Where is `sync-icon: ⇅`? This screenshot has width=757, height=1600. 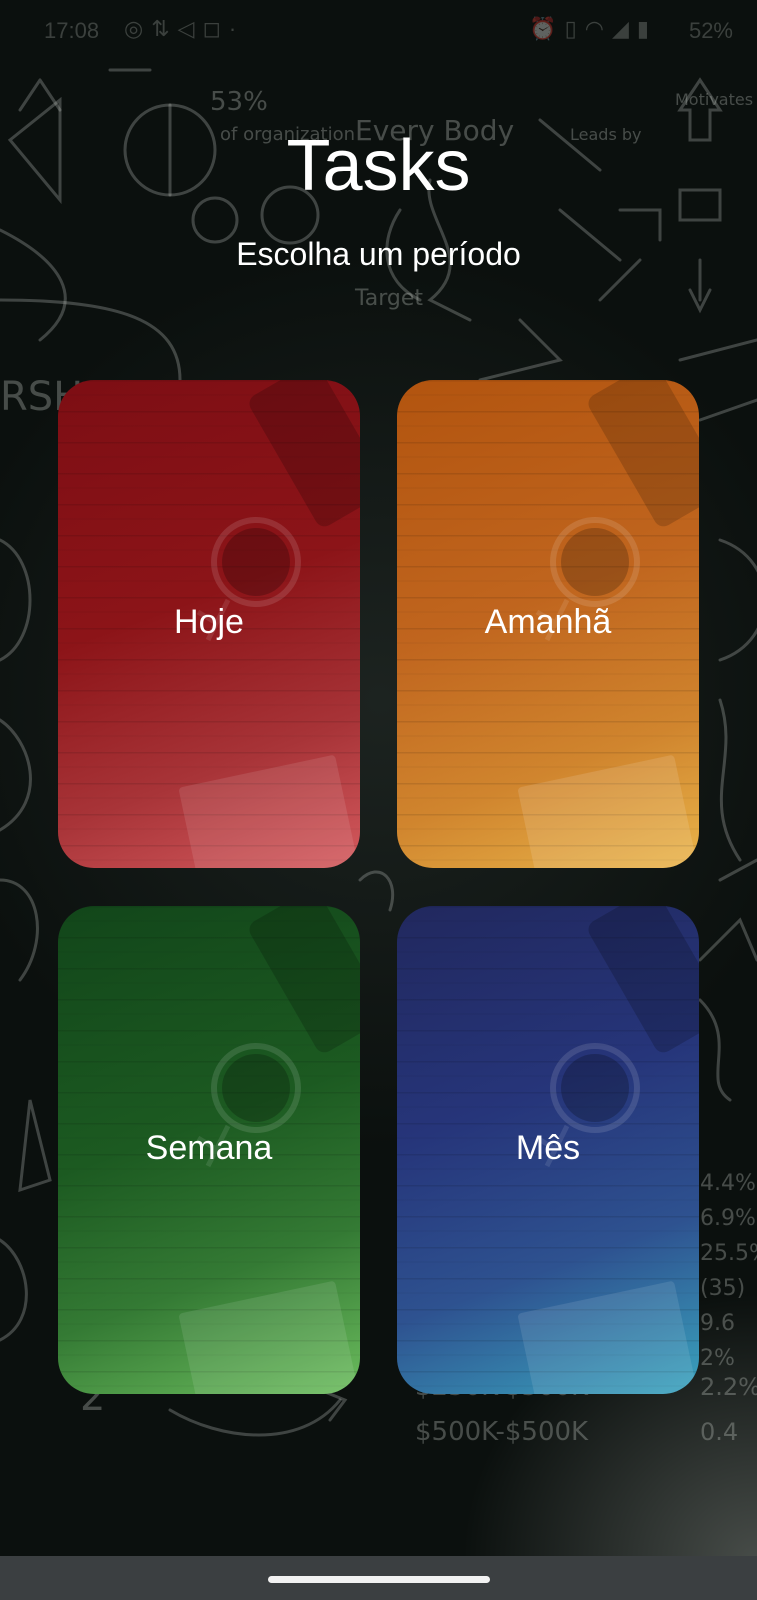
sync-icon: ⇅ is located at coordinates (164, 28).